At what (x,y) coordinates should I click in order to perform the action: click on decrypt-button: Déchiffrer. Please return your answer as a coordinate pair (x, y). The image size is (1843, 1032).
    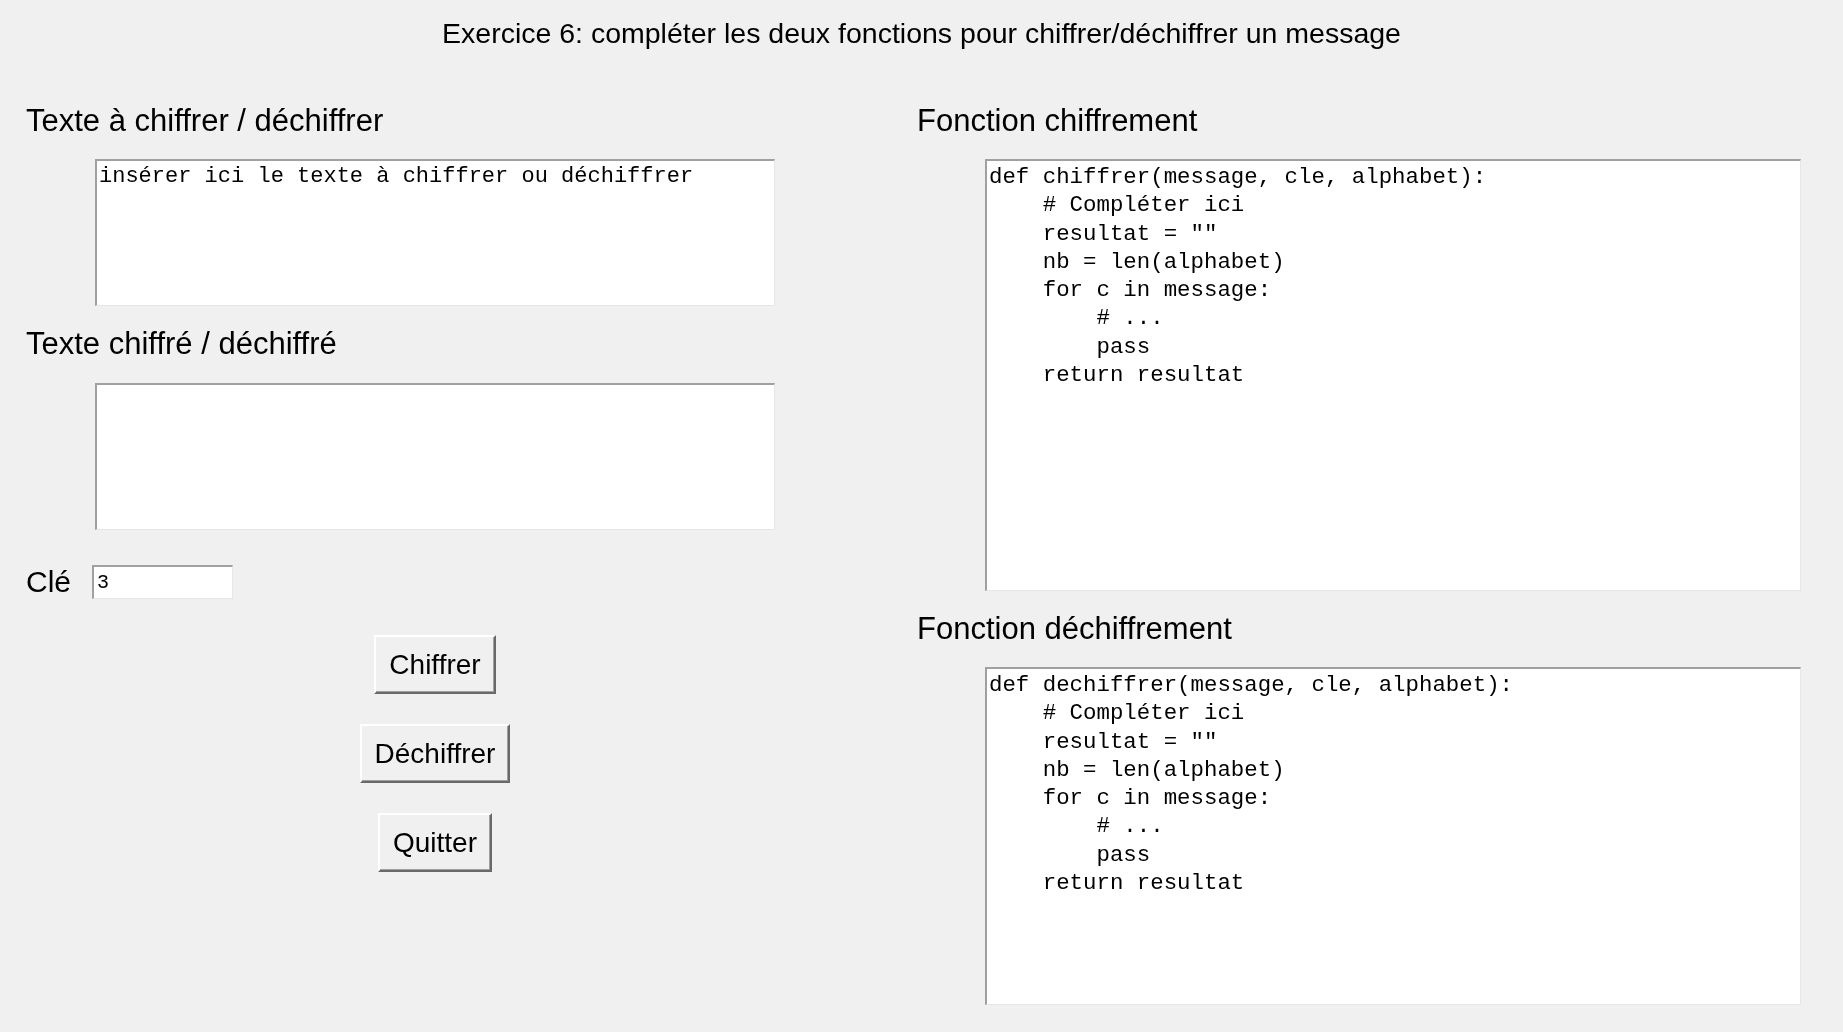
    Looking at the image, I should click on (435, 753).